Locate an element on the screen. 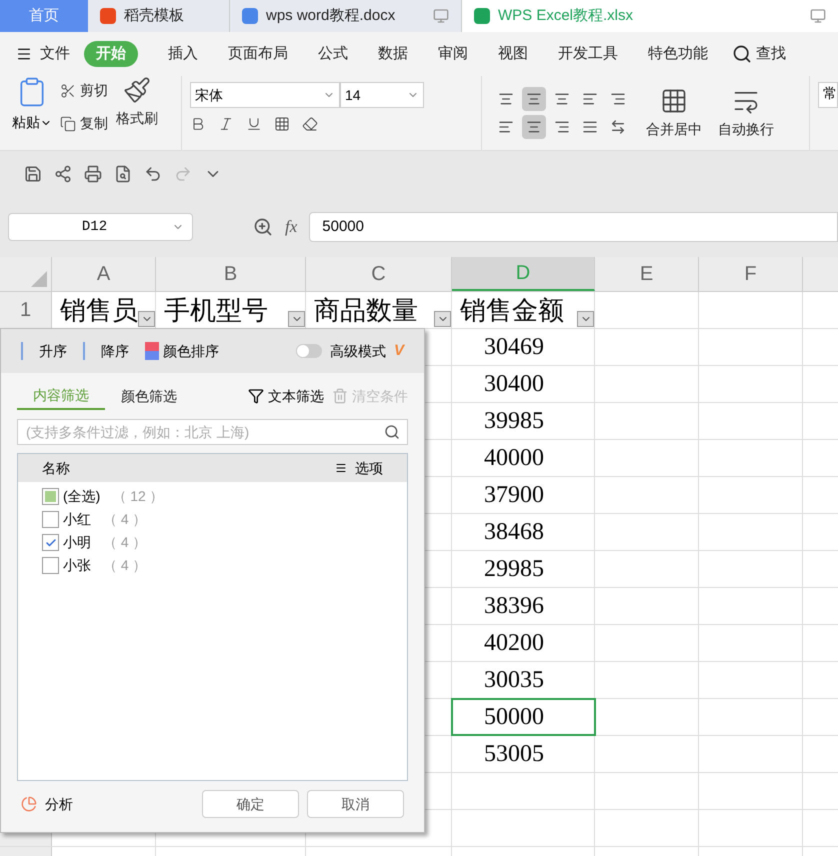 The image size is (838, 856). sort-button: 降序 is located at coordinates (106, 351).